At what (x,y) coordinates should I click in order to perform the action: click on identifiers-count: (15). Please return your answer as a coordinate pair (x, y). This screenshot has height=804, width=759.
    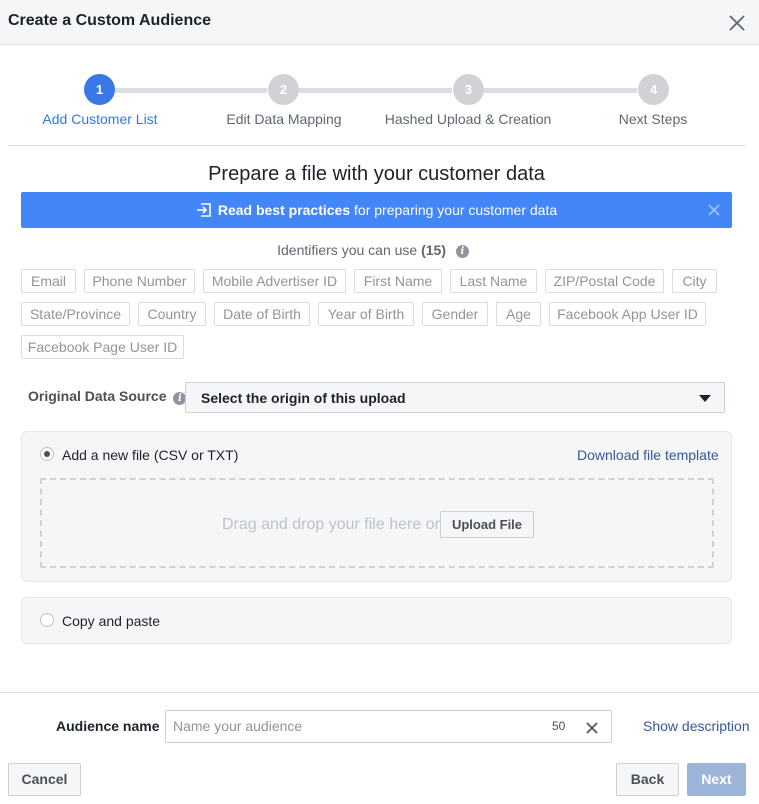
    Looking at the image, I should click on (433, 250).